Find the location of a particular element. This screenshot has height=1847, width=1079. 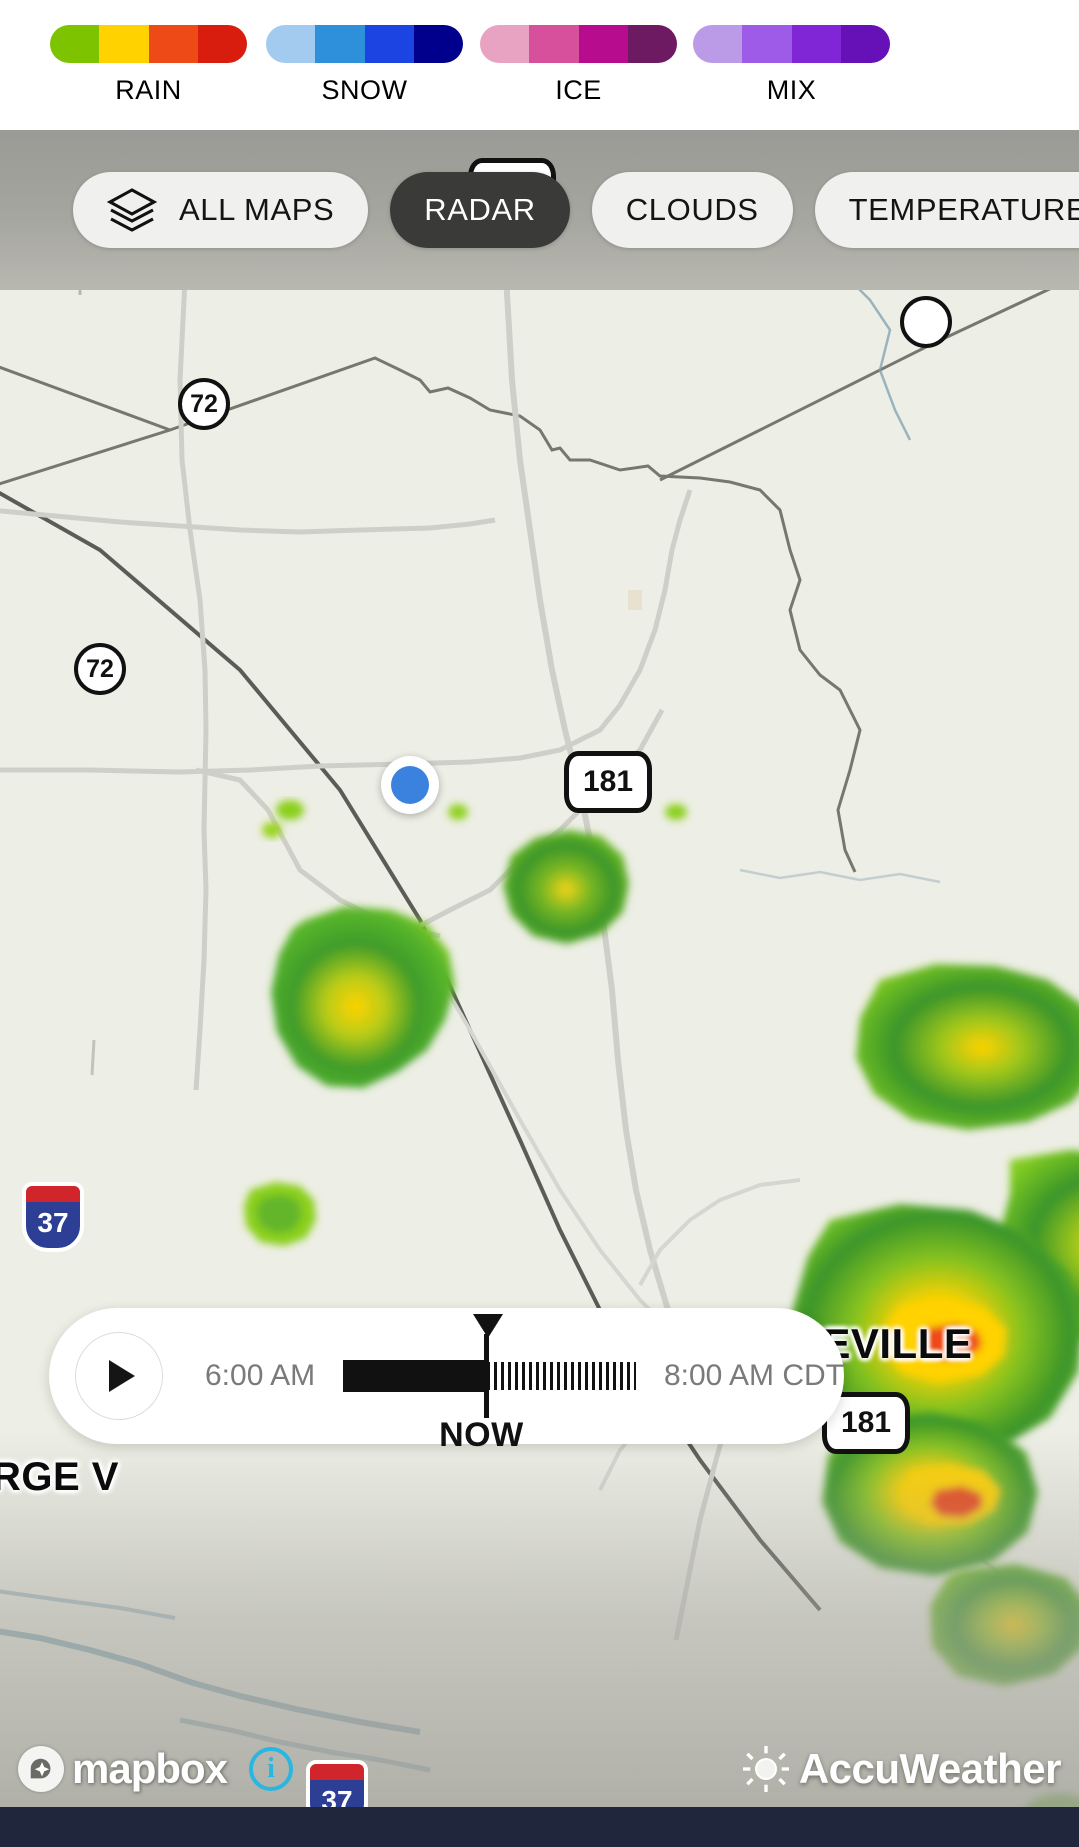

timeline-handle is located at coordinates (487, 1376).